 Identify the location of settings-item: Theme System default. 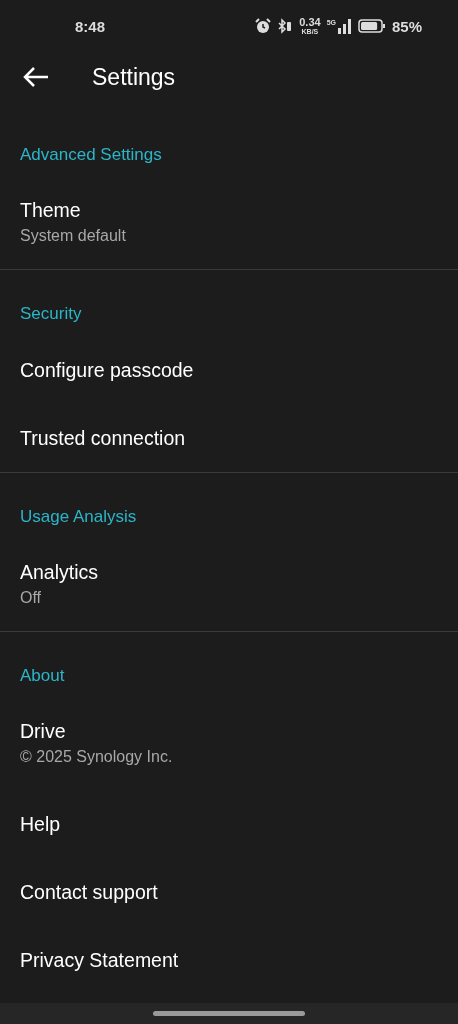
(229, 223).